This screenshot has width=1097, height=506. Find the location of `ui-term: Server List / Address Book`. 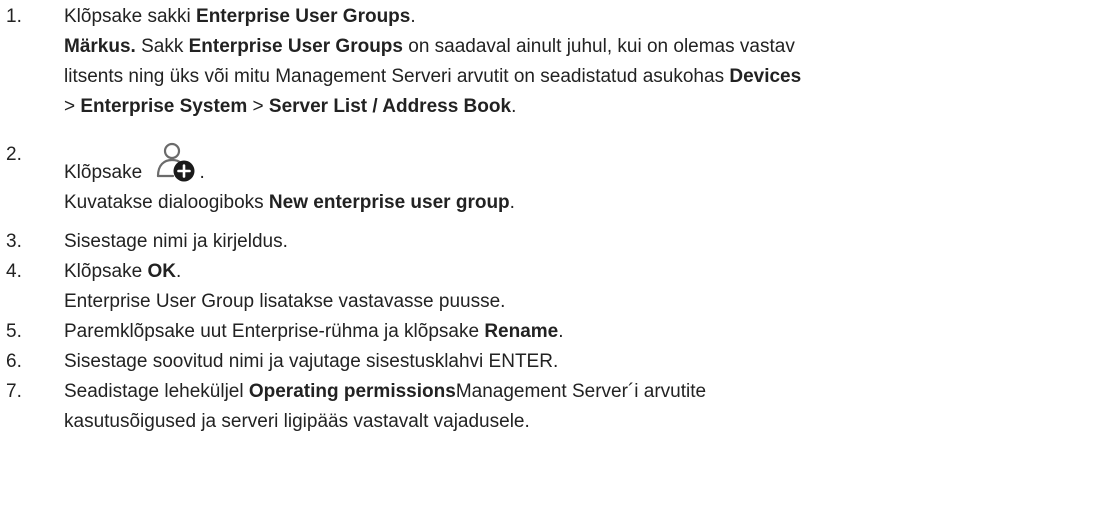

ui-term: Server List / Address Book is located at coordinates (390, 106).